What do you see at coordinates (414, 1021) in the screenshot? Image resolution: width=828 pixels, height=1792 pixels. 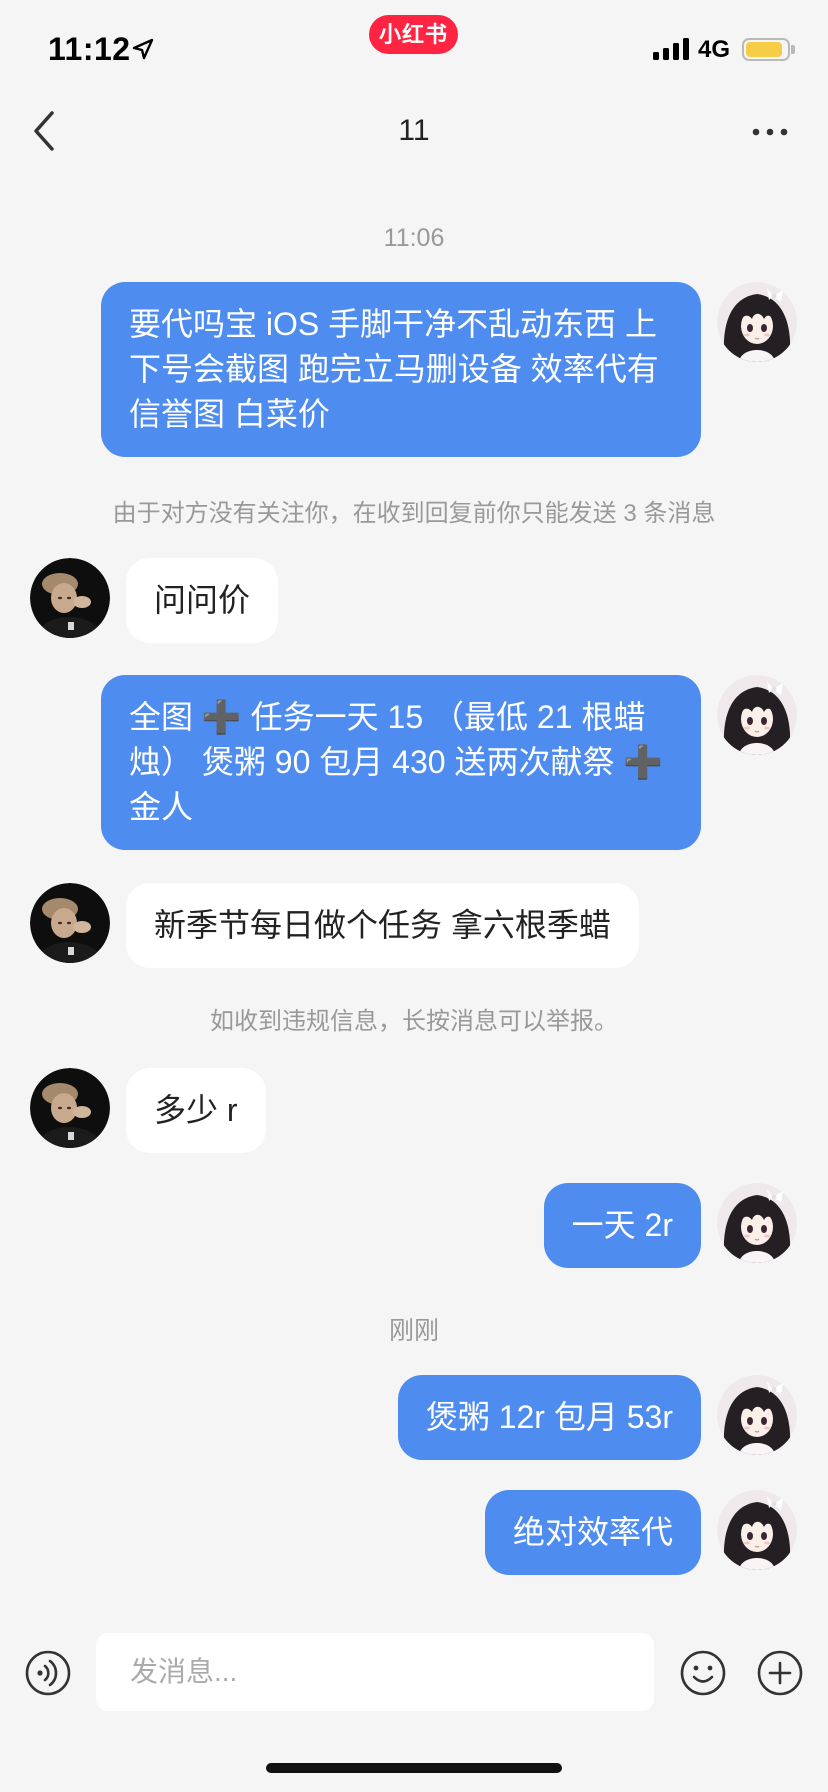 I see `system-notice: 如收到违规信息，长按消息可以举报。` at bounding box center [414, 1021].